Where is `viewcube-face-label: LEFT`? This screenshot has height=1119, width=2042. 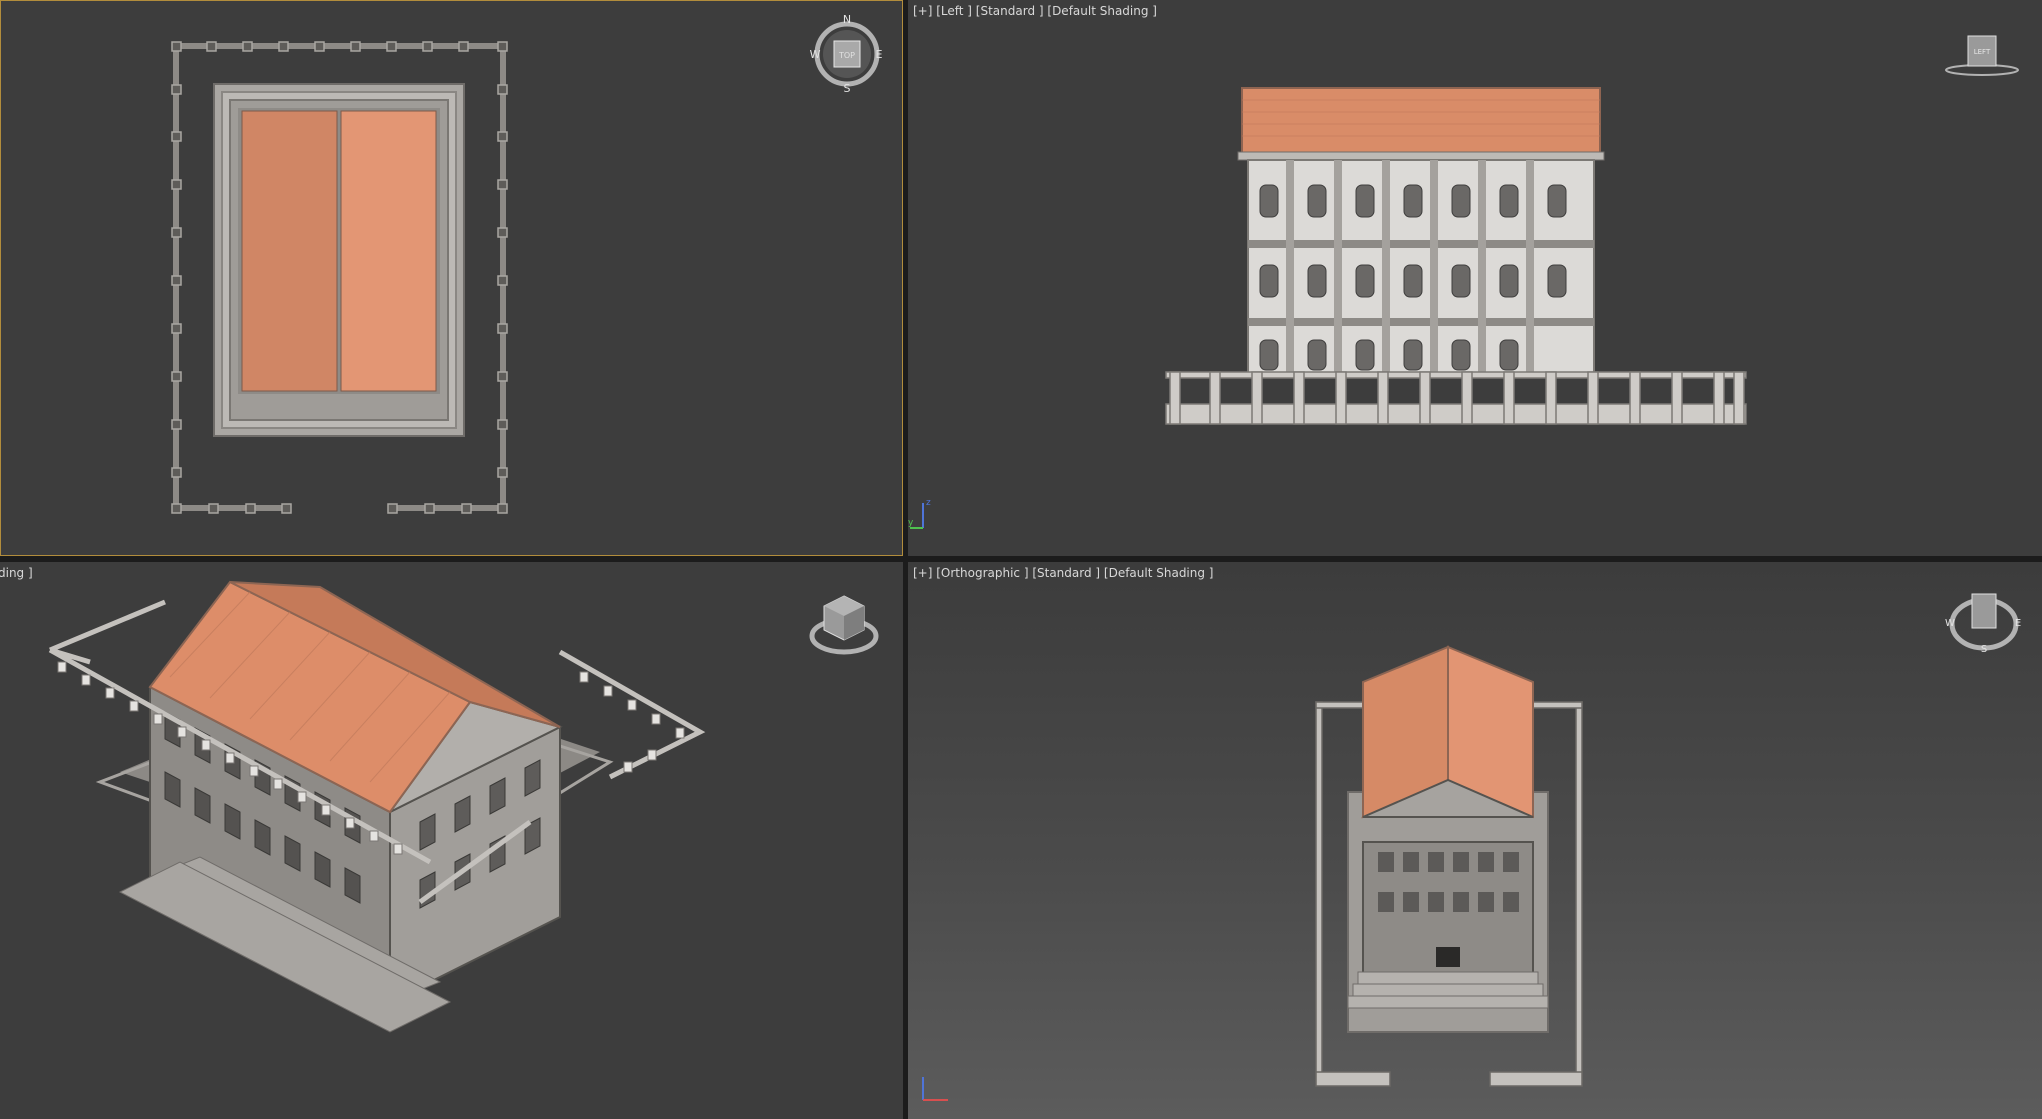 viewcube-face-label: LEFT is located at coordinates (1982, 52).